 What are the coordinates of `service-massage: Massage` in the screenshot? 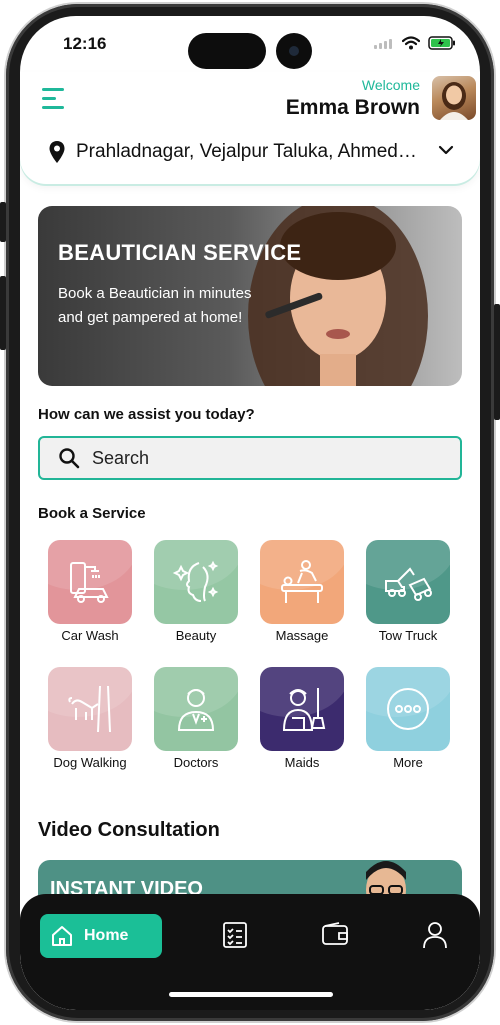 It's located at (302, 591).